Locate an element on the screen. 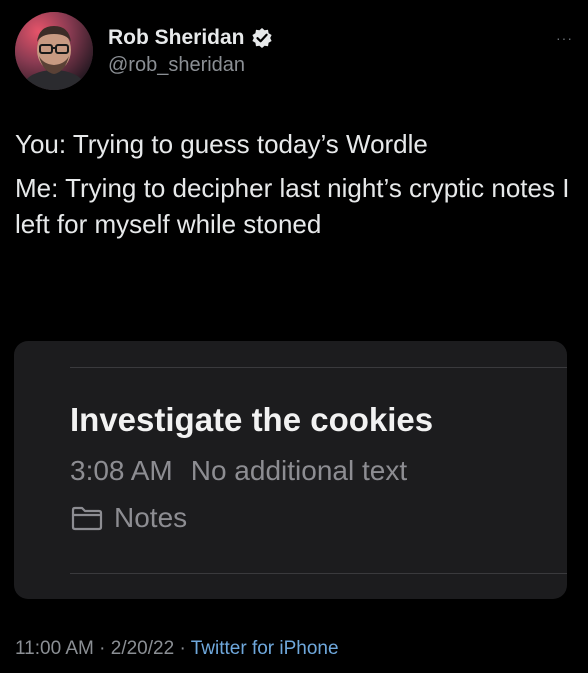 Image resolution: width=588 pixels, height=673 pixels. avatar is located at coordinates (54, 51).